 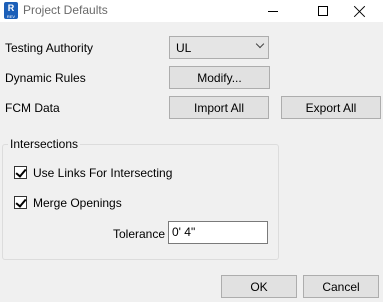 What do you see at coordinates (20, 202) in the screenshot?
I see `merge-openings-checkbox` at bounding box center [20, 202].